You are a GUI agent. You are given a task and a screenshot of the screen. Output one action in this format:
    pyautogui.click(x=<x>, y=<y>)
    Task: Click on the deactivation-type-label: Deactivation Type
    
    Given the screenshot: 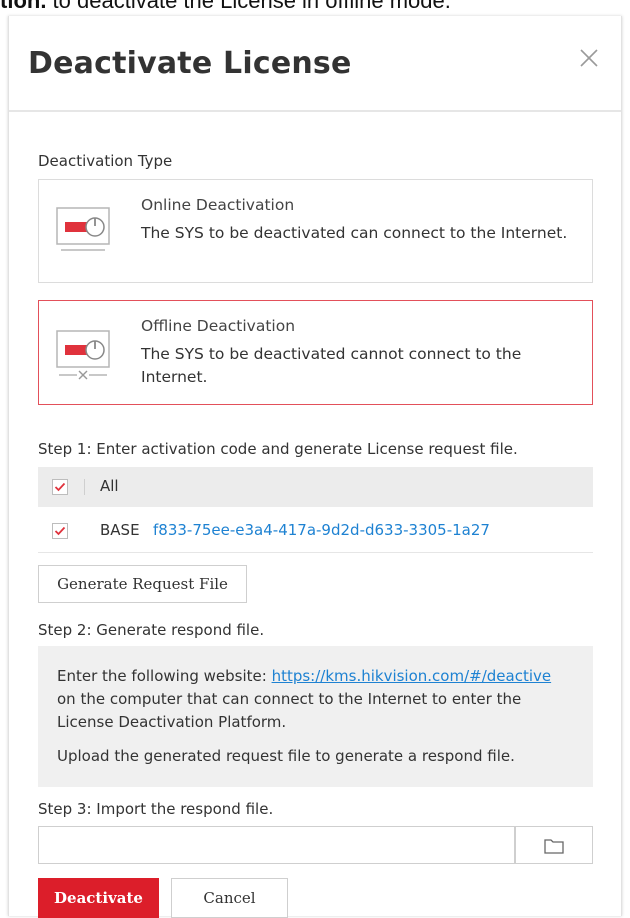 What is the action you would take?
    pyautogui.click(x=105, y=161)
    